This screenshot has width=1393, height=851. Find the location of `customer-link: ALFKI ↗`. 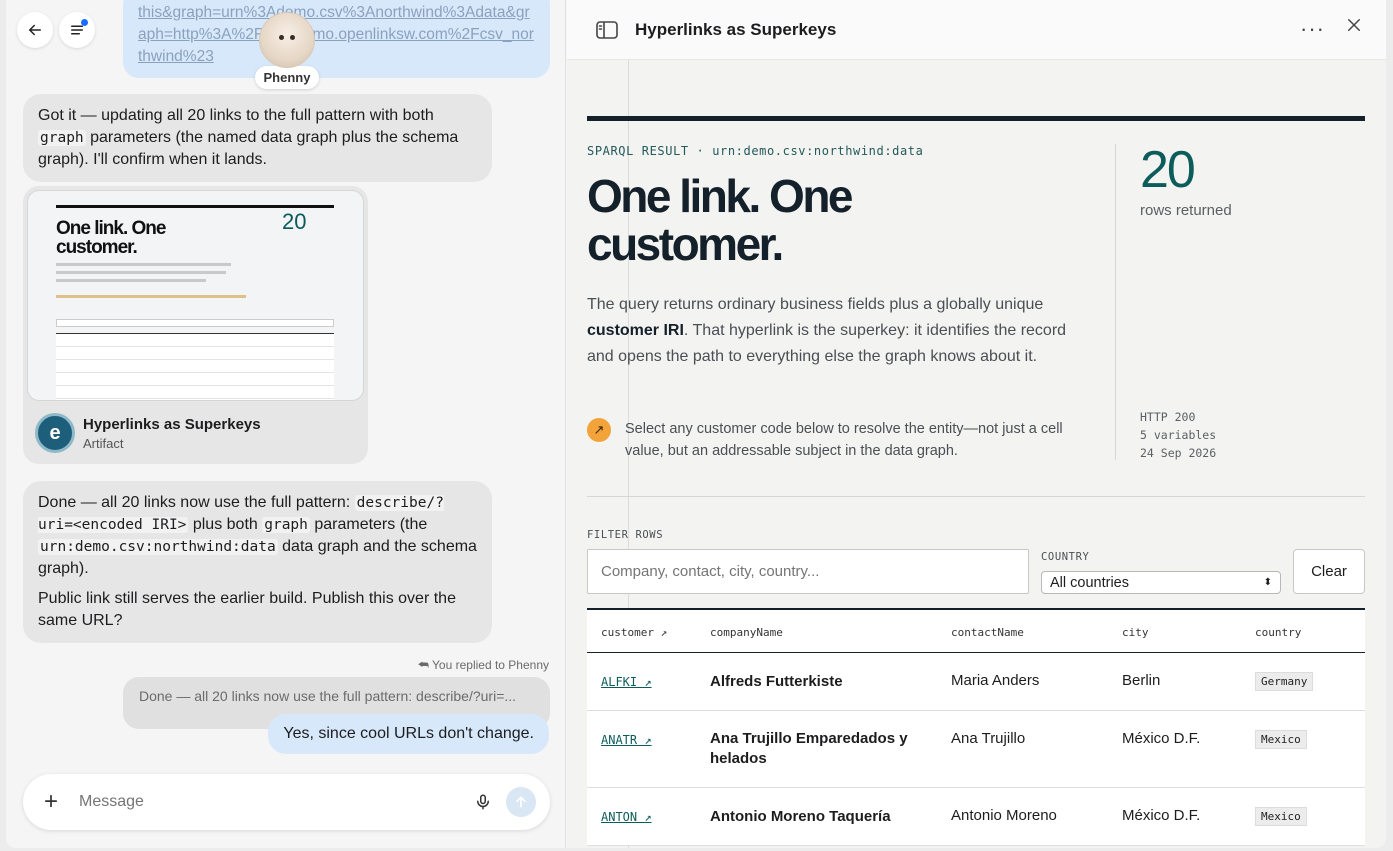

customer-link: ALFKI ↗ is located at coordinates (626, 682).